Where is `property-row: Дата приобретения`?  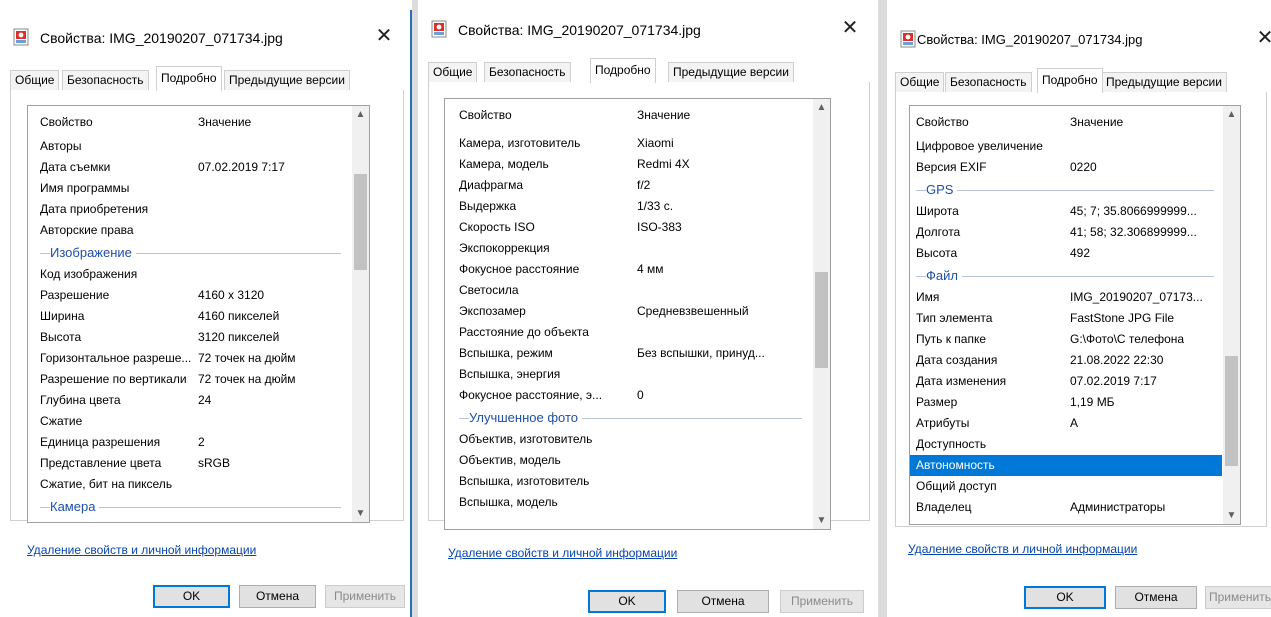 property-row: Дата приобретения is located at coordinates (189, 209).